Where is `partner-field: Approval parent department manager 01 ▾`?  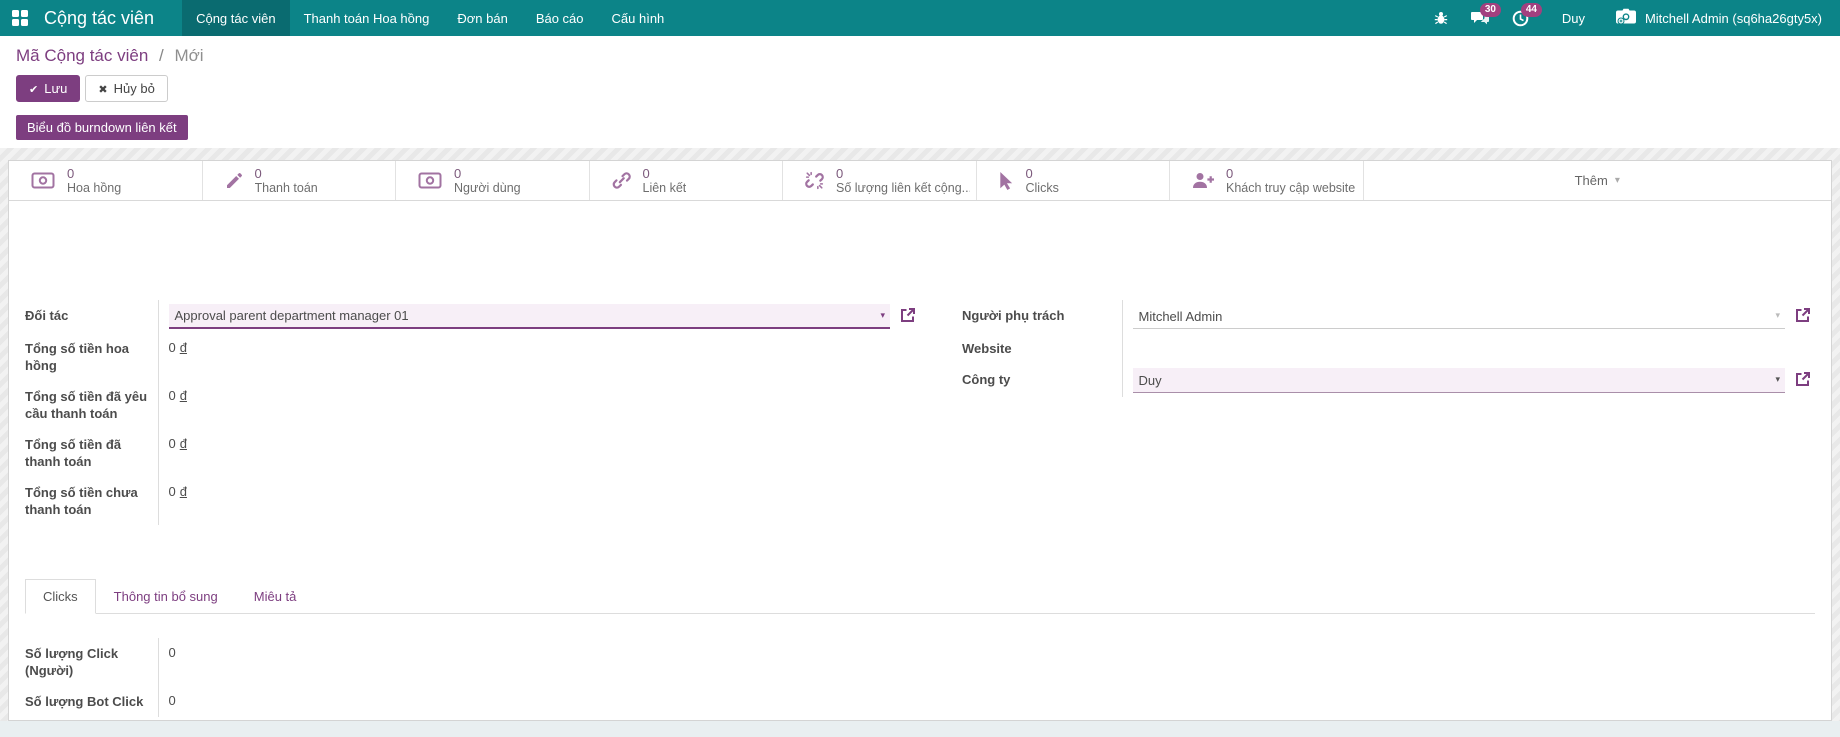 partner-field: Approval parent department manager 01 ▾ is located at coordinates (541, 316).